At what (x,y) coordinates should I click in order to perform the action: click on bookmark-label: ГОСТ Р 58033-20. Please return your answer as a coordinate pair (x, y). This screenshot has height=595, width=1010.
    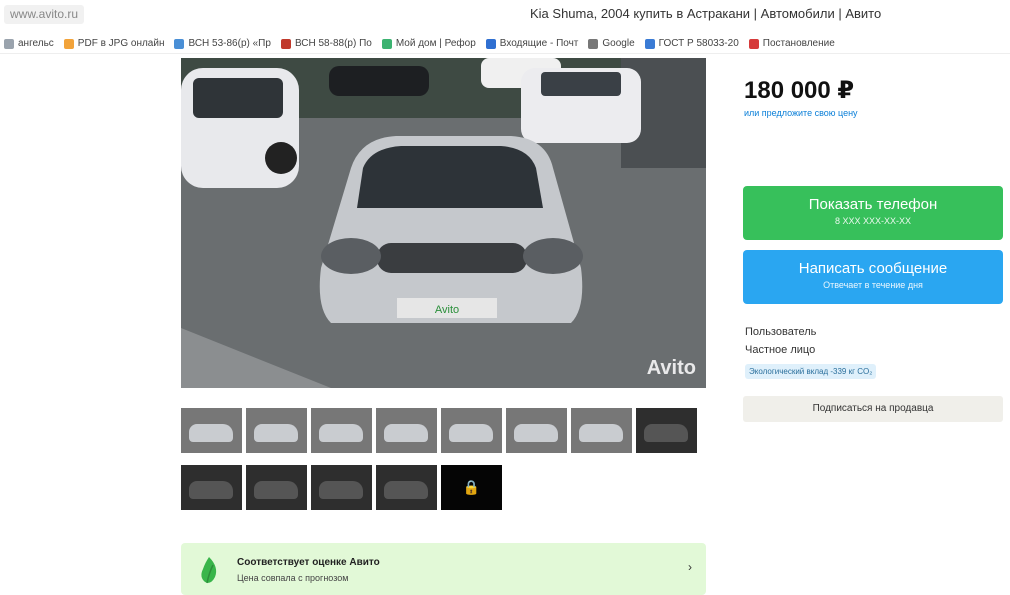
    Looking at the image, I should click on (698, 43).